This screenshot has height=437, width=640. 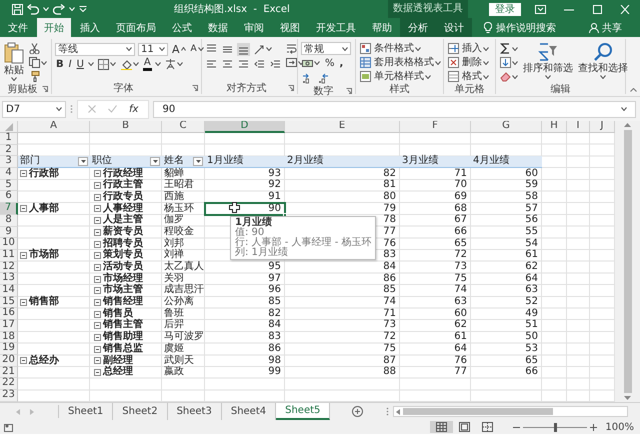 What do you see at coordinates (400, 62) in the screenshot?
I see `style-menu-button: 套用表格格式` at bounding box center [400, 62].